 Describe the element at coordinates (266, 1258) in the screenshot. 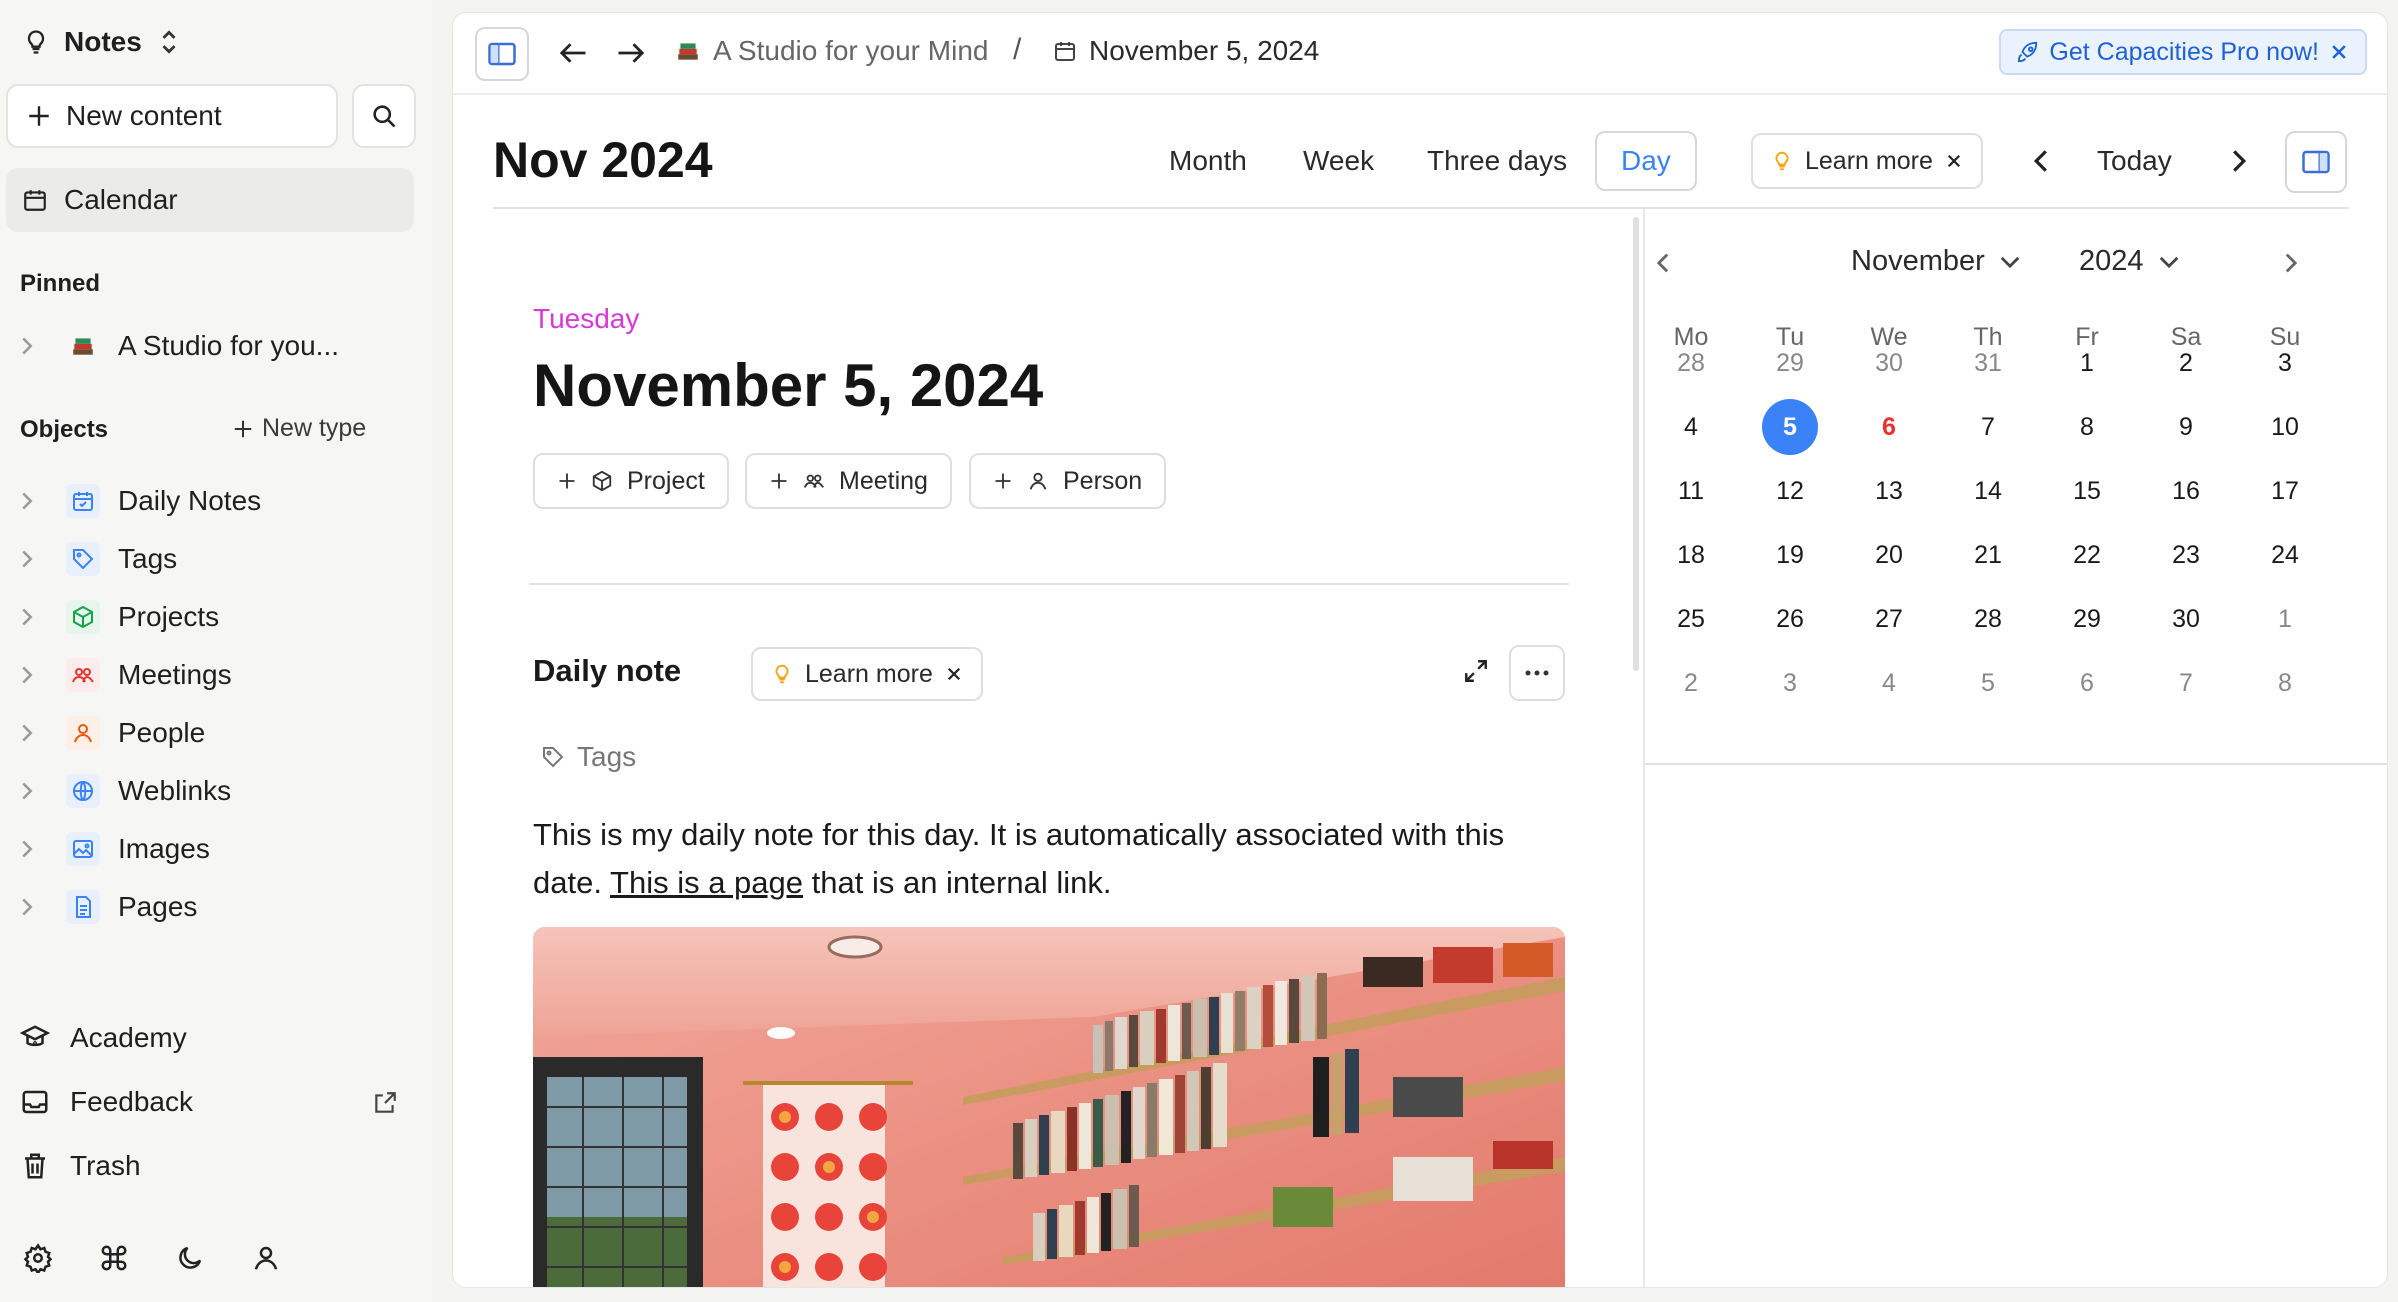

I see `user-icon` at that location.